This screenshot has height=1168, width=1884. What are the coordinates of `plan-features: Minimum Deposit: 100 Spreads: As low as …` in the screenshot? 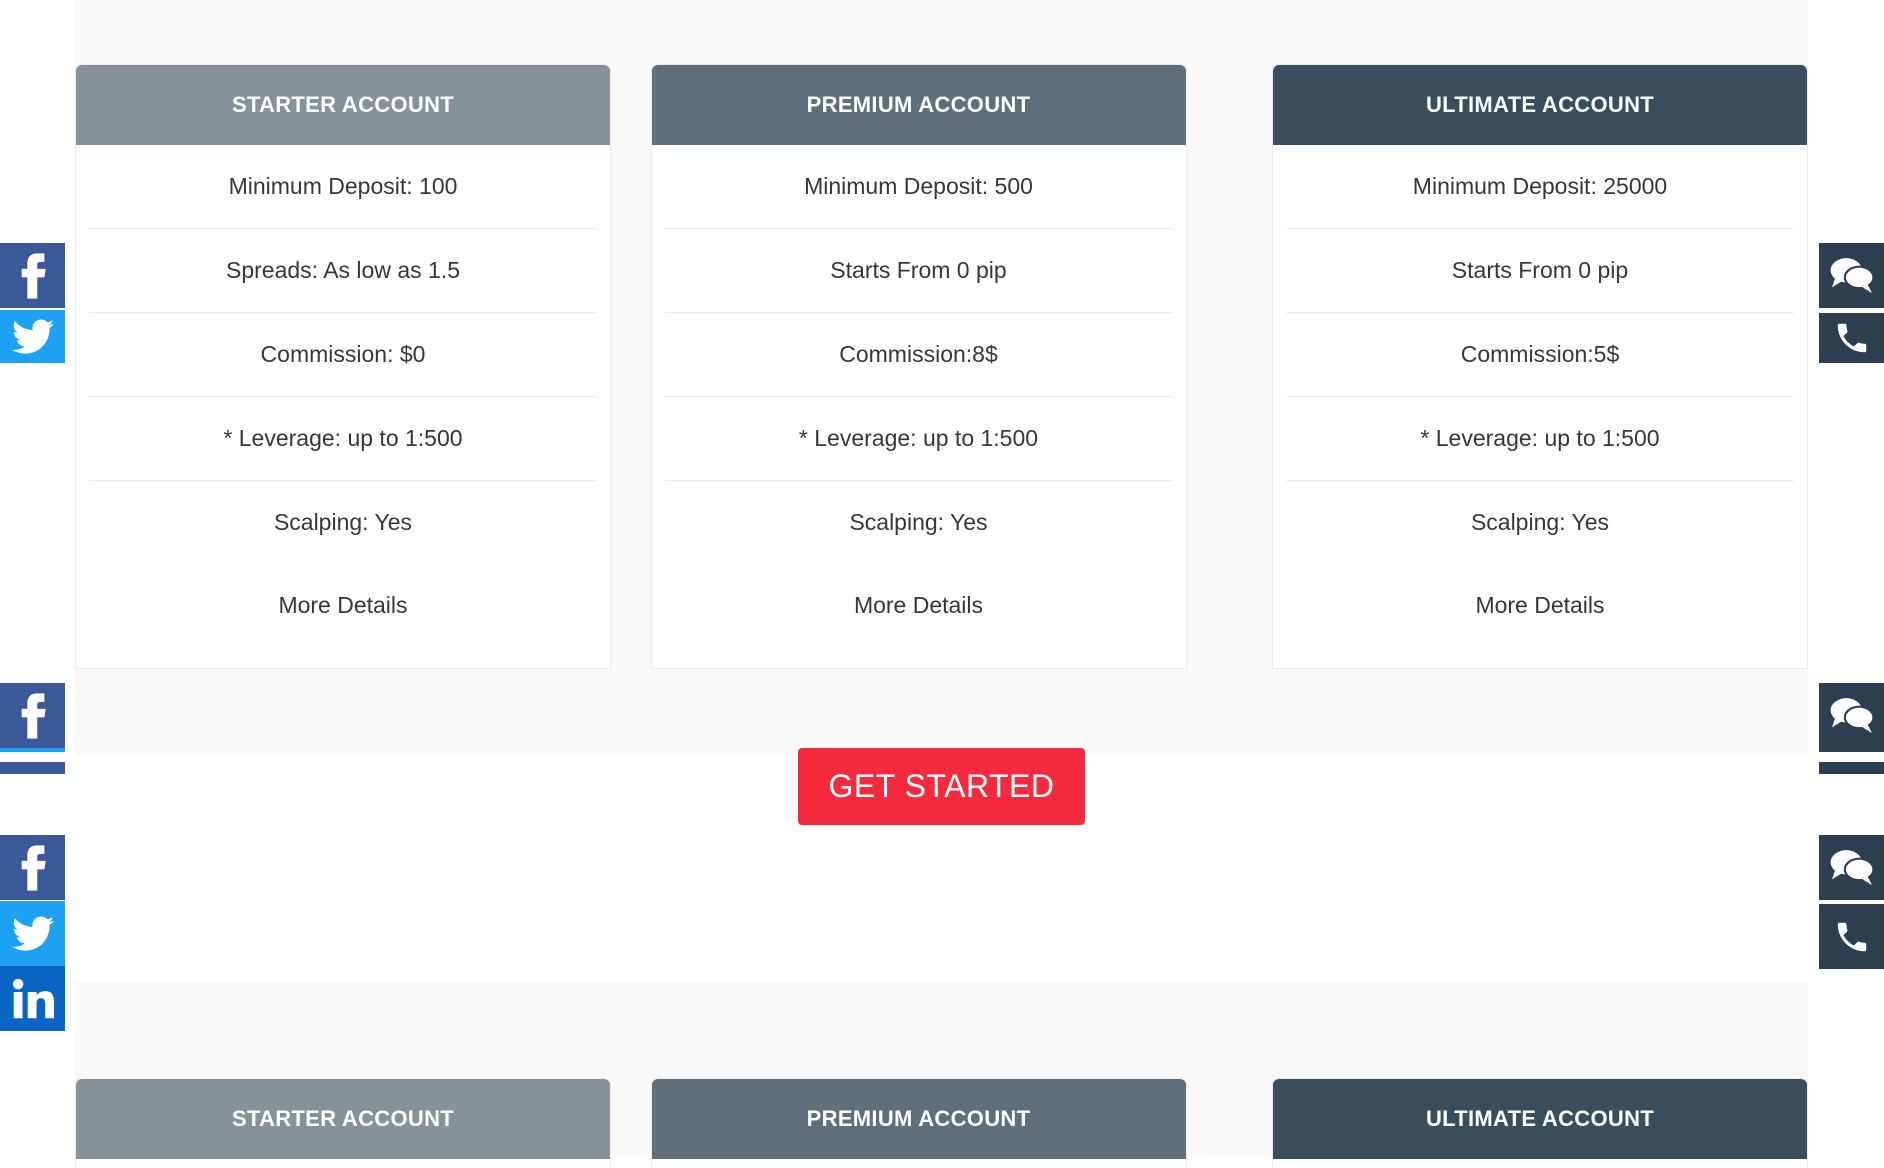 It's located at (343, 354).